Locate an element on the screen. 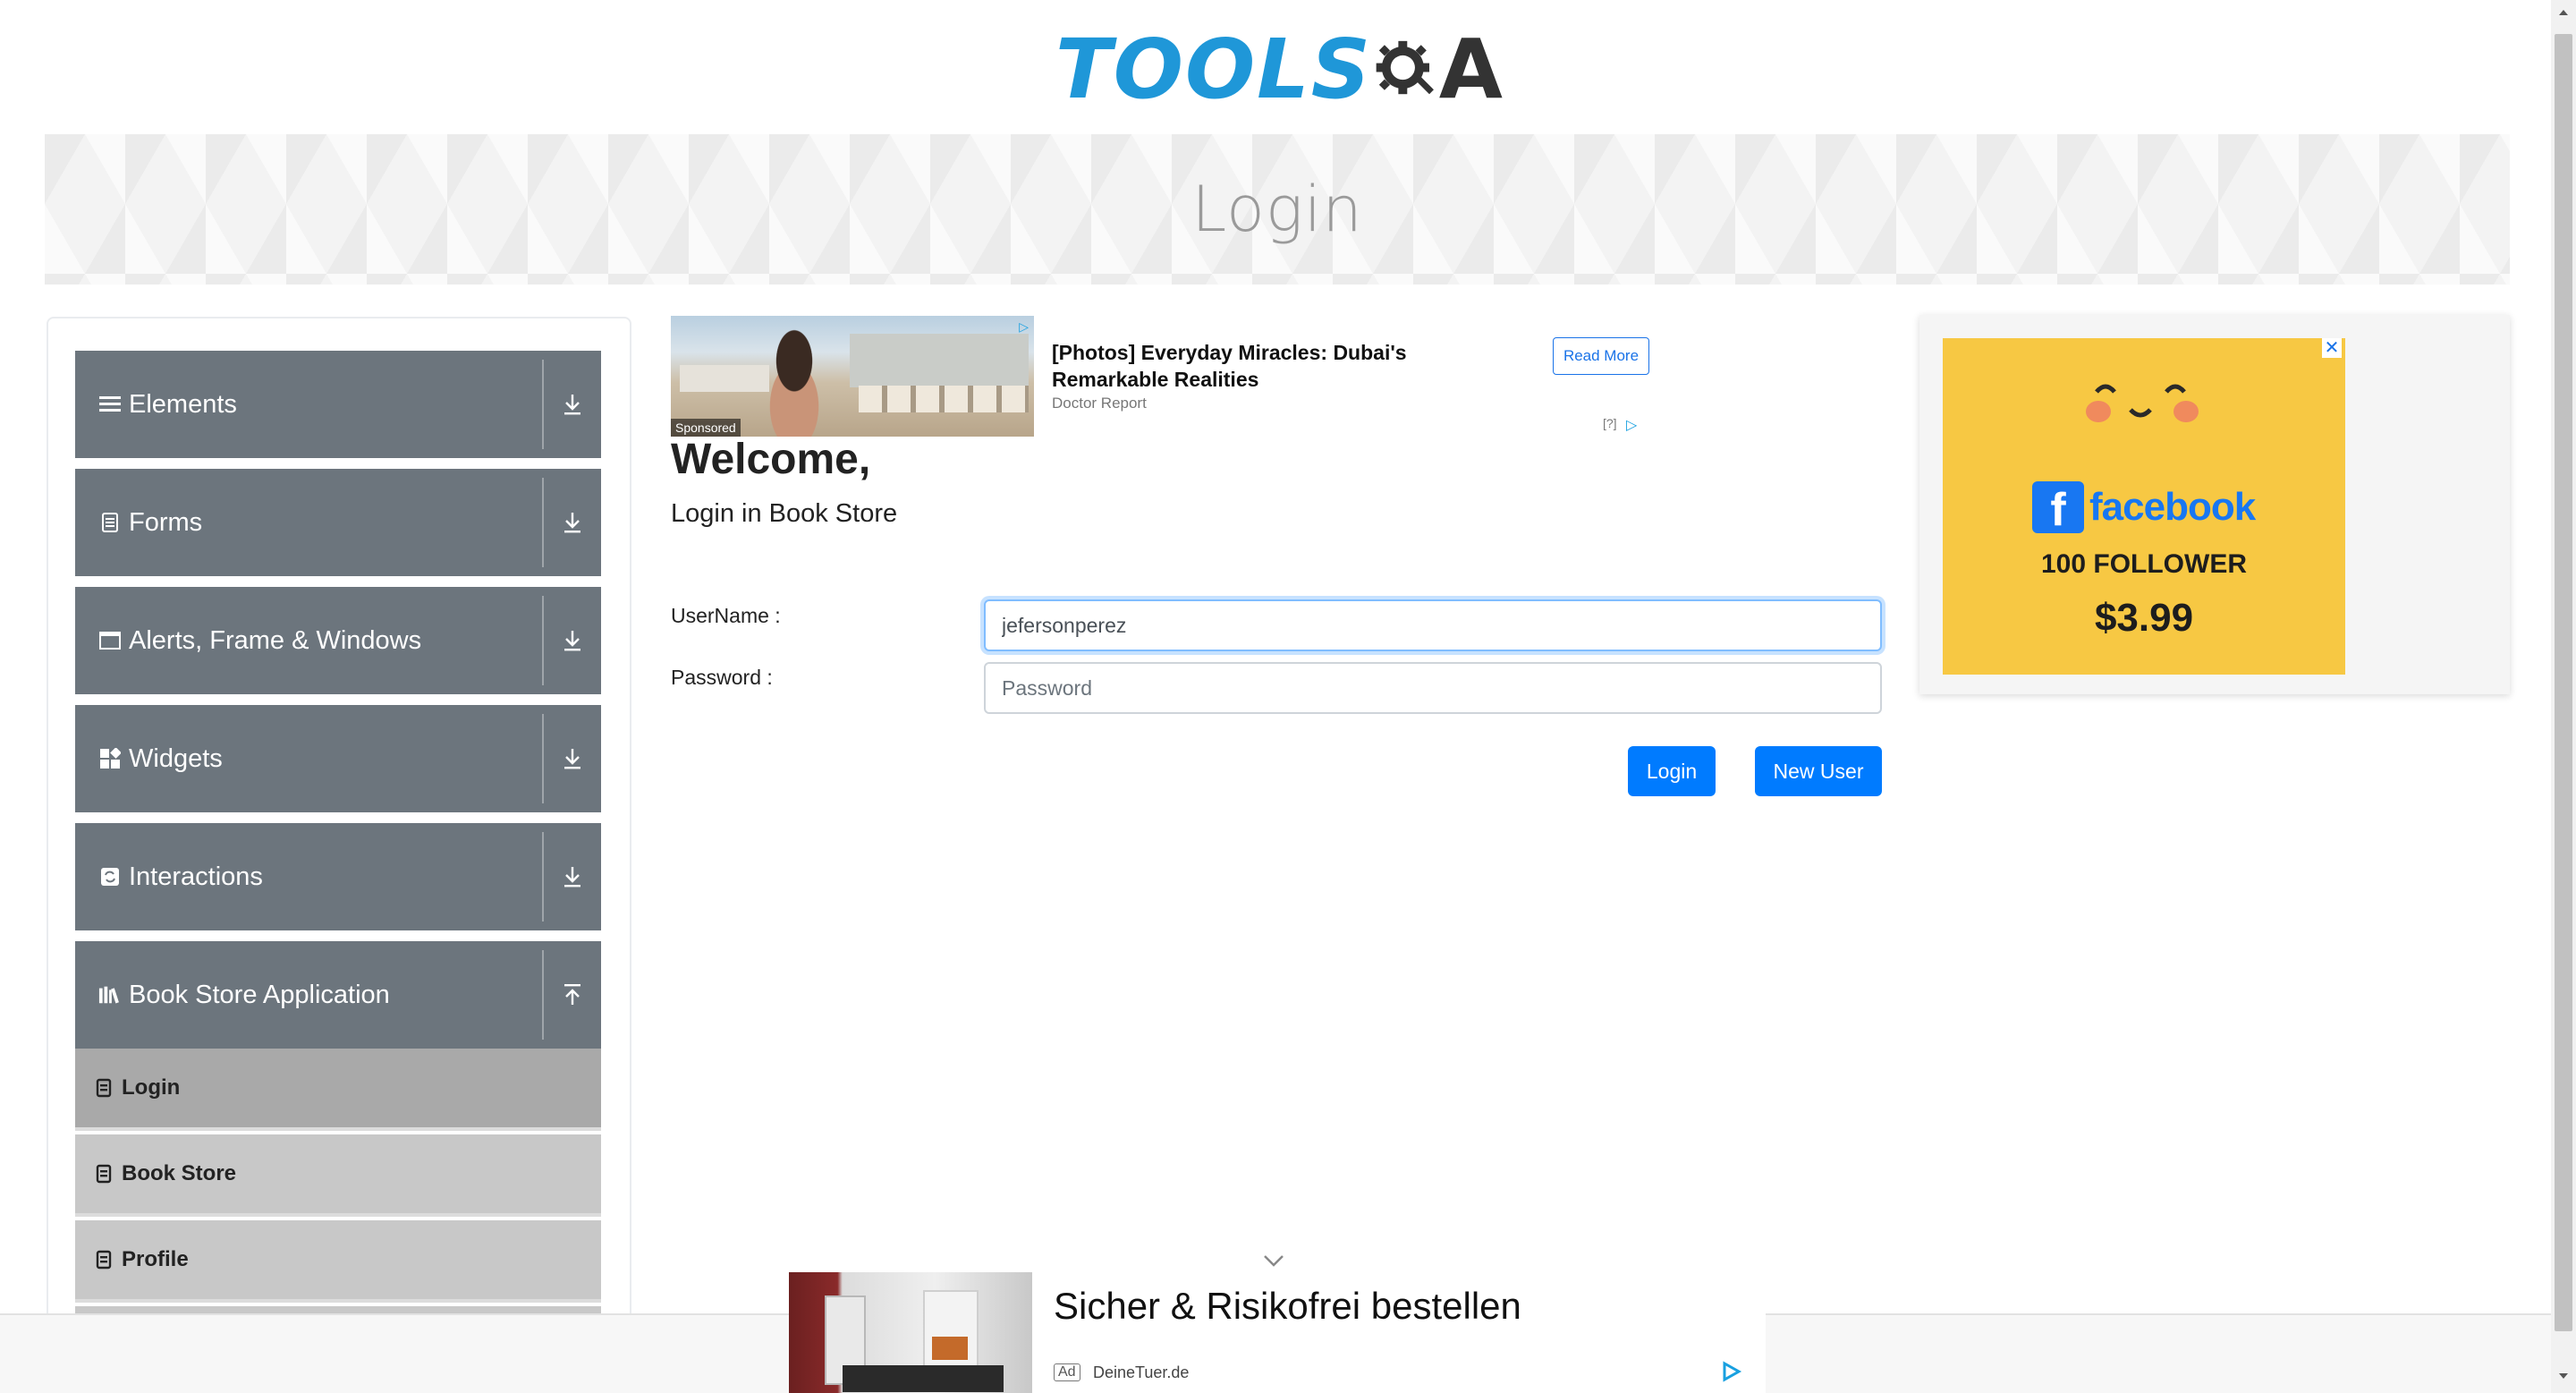 The image size is (2576, 1393). sidebar-group-widgets: Widgets is located at coordinates (338, 758).